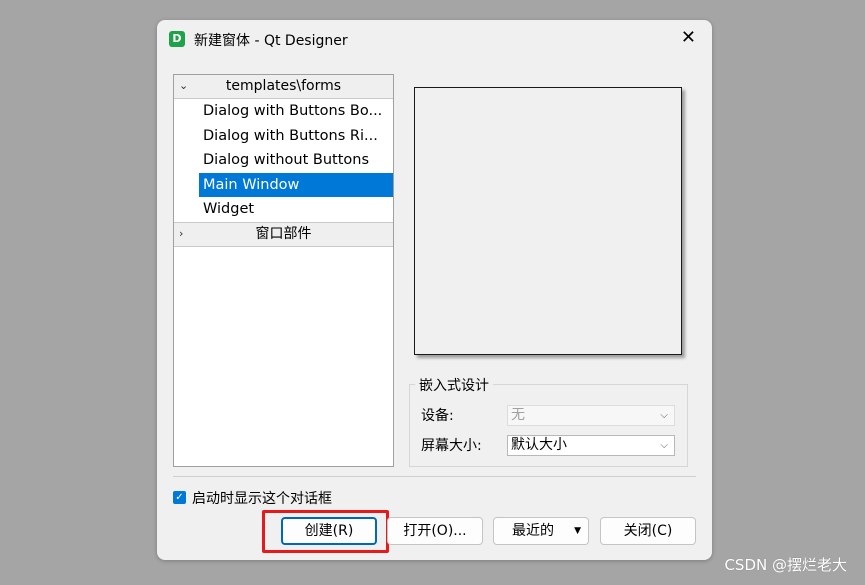  Describe the element at coordinates (454, 385) in the screenshot. I see `embedded-design-title: 嵌入式设计` at that location.